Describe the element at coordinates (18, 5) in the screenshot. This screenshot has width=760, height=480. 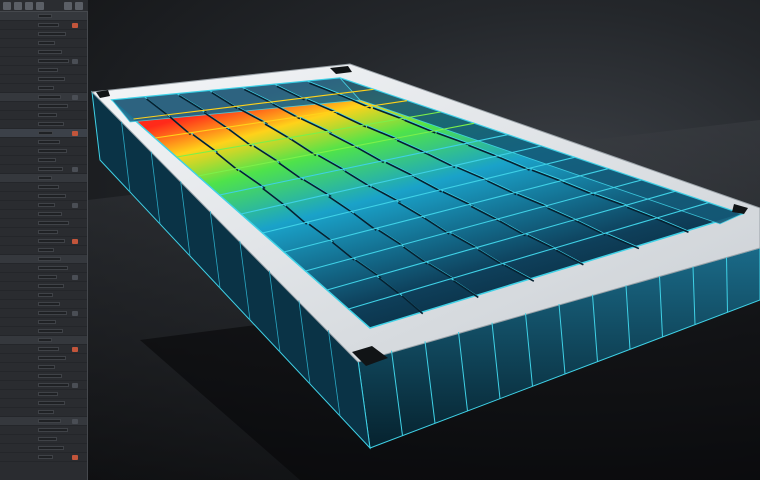
I see `save-icon` at that location.